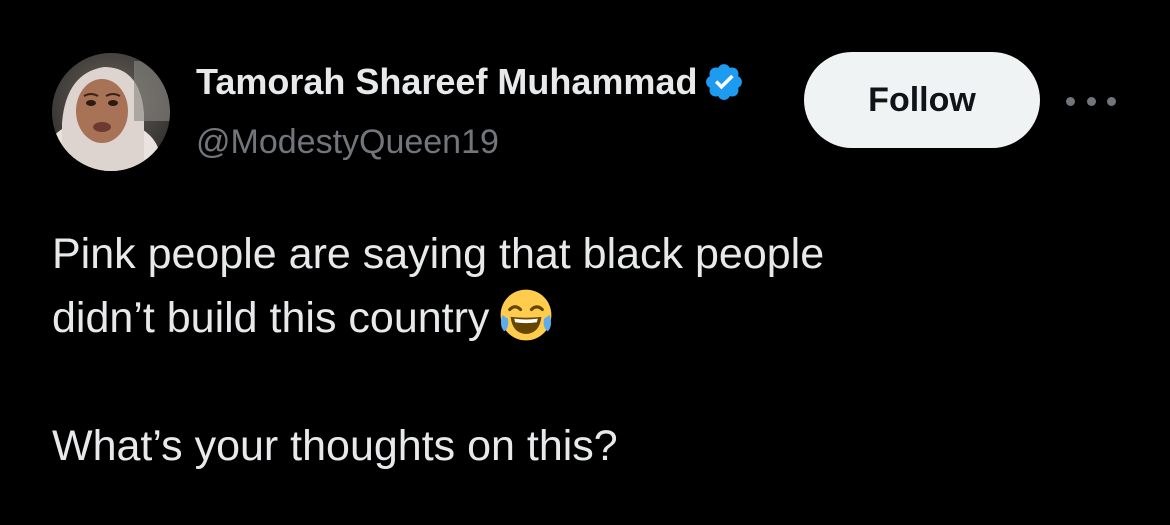  What do you see at coordinates (347, 142) in the screenshot?
I see `author-handle: @ModestyQueen19` at bounding box center [347, 142].